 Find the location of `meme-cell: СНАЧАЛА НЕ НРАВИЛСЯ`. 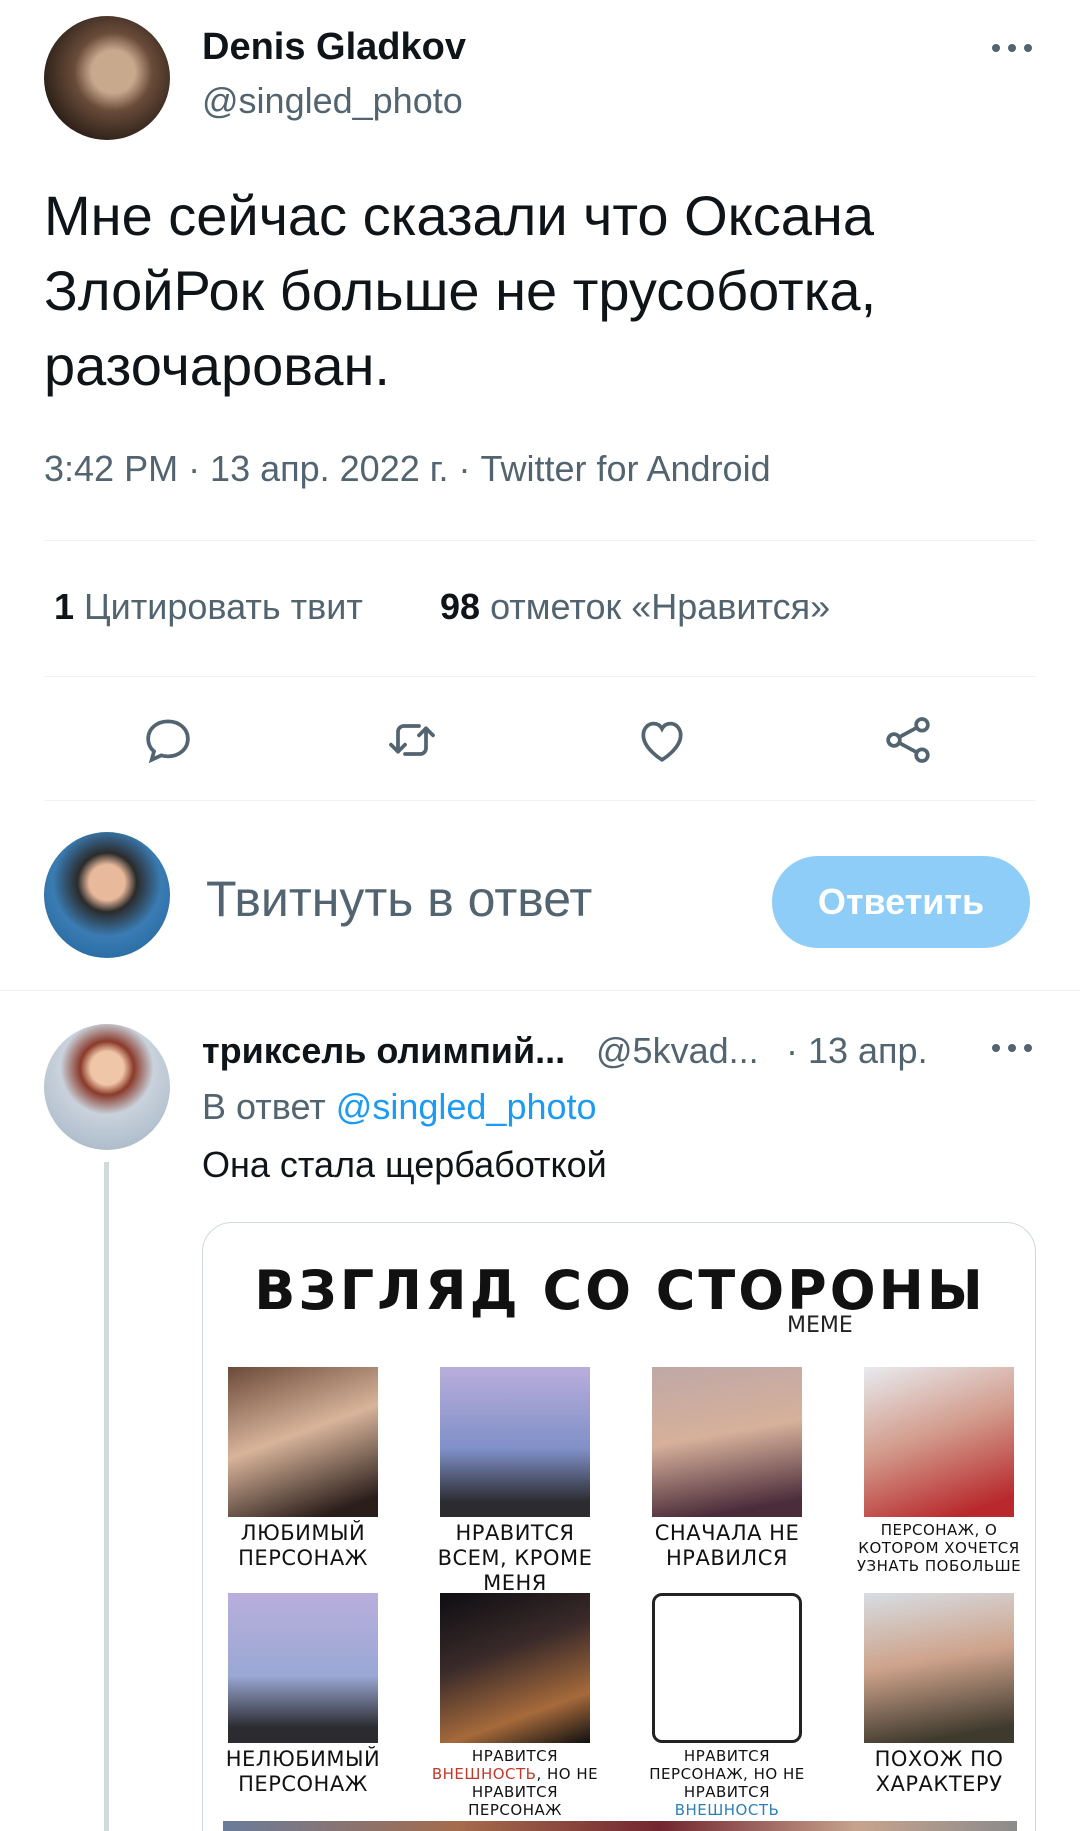

meme-cell: СНАЧАЛА НЕ НРАВИЛСЯ is located at coordinates (727, 1469).